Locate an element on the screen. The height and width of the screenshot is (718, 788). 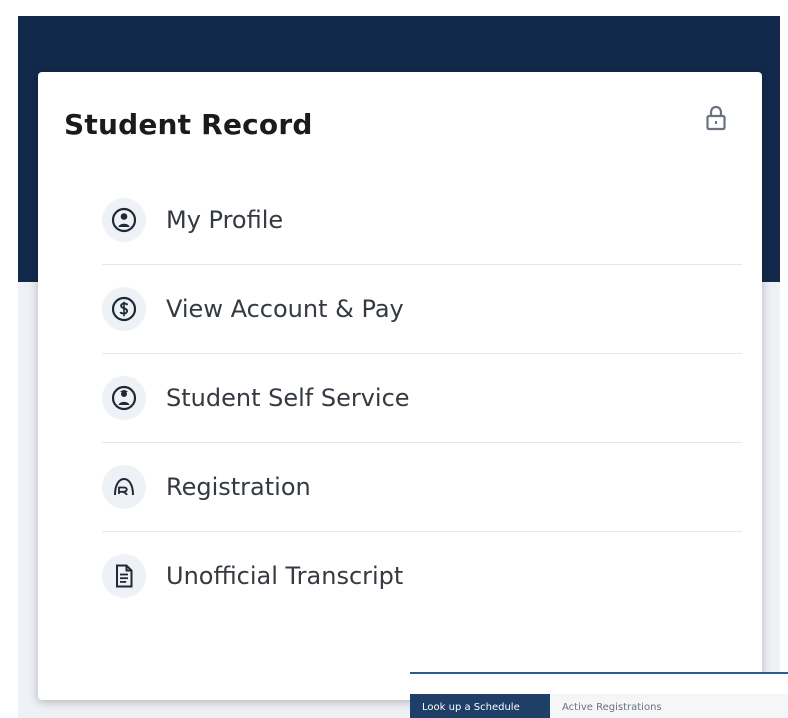
menu-item-my-profile: My Profile is located at coordinates (422, 220).